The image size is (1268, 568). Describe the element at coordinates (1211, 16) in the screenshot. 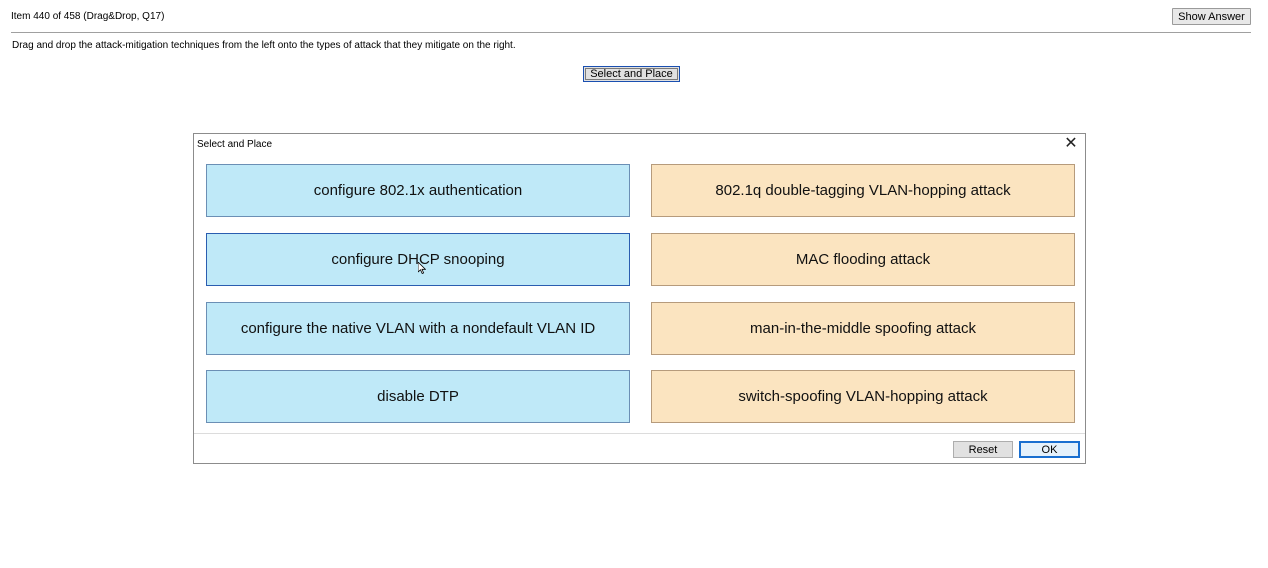

I see `show-answer-button: Show Answer` at that location.